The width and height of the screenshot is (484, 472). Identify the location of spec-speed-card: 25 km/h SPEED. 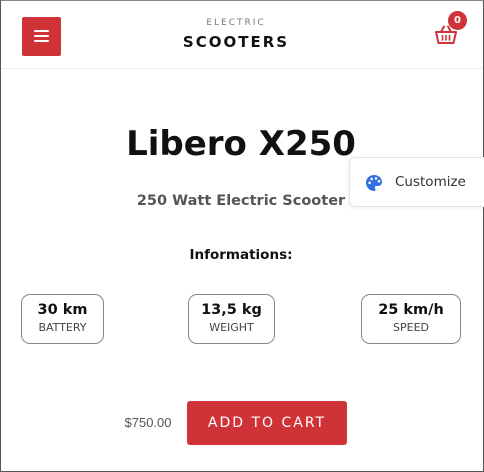
(411, 319).